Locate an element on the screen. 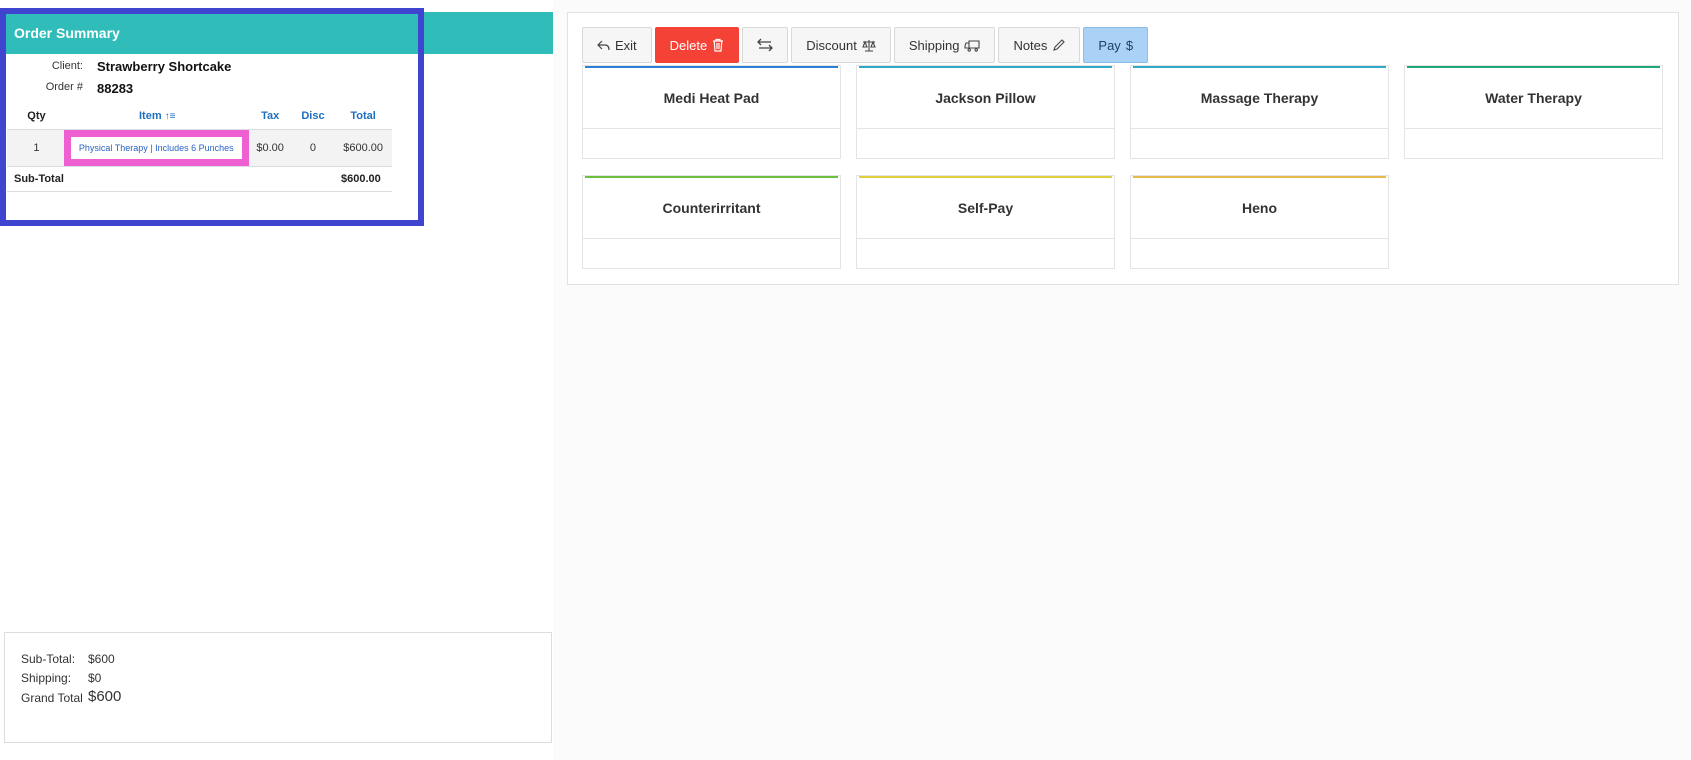 The height and width of the screenshot is (760, 1691). item-total: $600.00 is located at coordinates (363, 147).